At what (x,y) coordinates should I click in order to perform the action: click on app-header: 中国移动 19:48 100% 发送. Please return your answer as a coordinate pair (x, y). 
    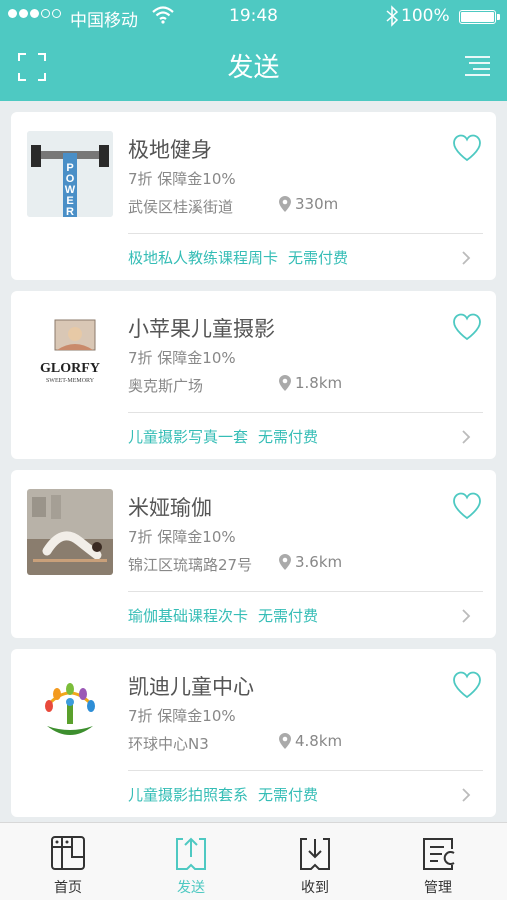
    Looking at the image, I should click on (253, 50).